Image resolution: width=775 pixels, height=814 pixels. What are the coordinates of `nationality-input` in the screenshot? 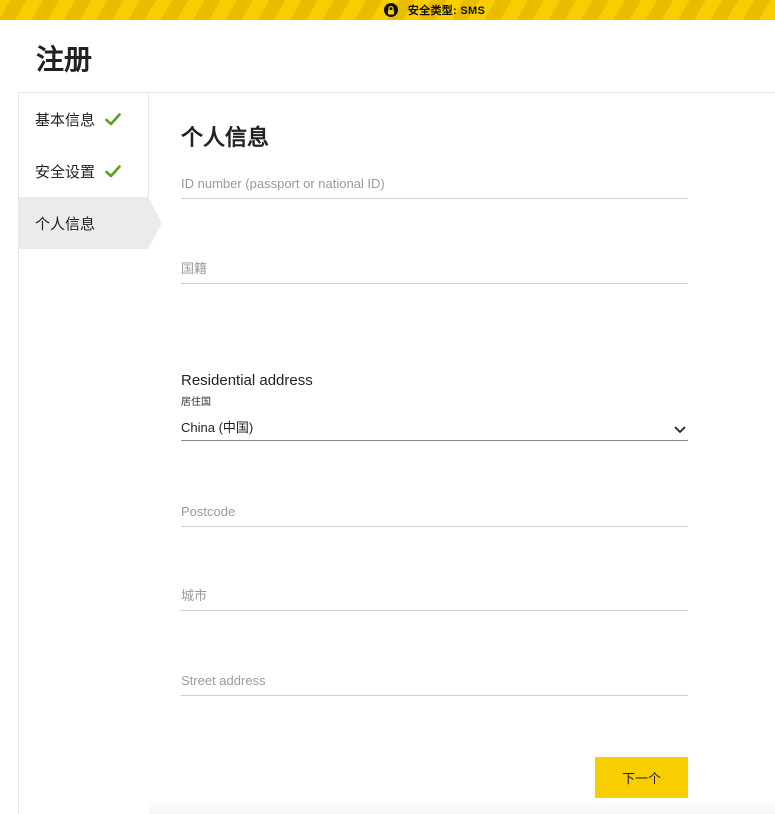 It's located at (434, 270).